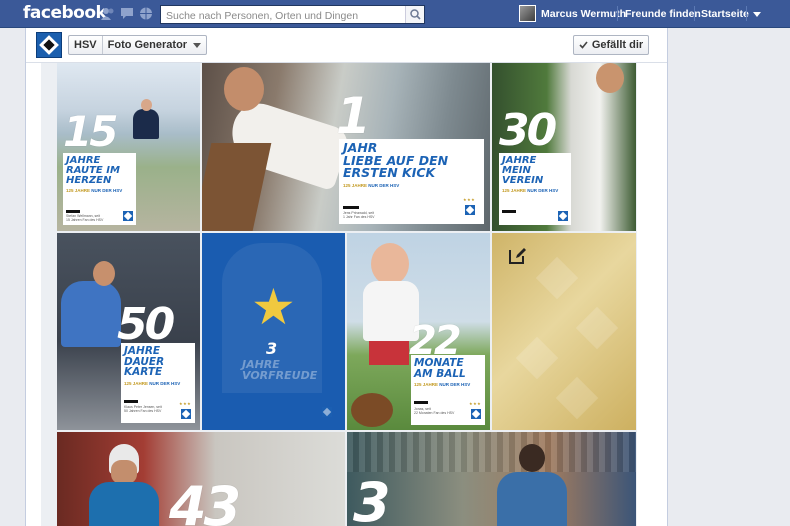  I want to click on football, so click(372, 410).